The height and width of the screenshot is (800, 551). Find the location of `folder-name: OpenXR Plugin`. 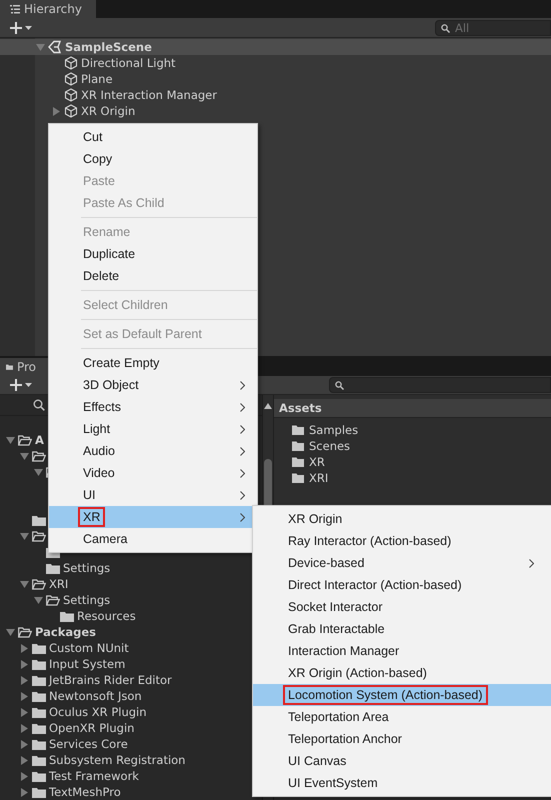

folder-name: OpenXR Plugin is located at coordinates (91, 728).